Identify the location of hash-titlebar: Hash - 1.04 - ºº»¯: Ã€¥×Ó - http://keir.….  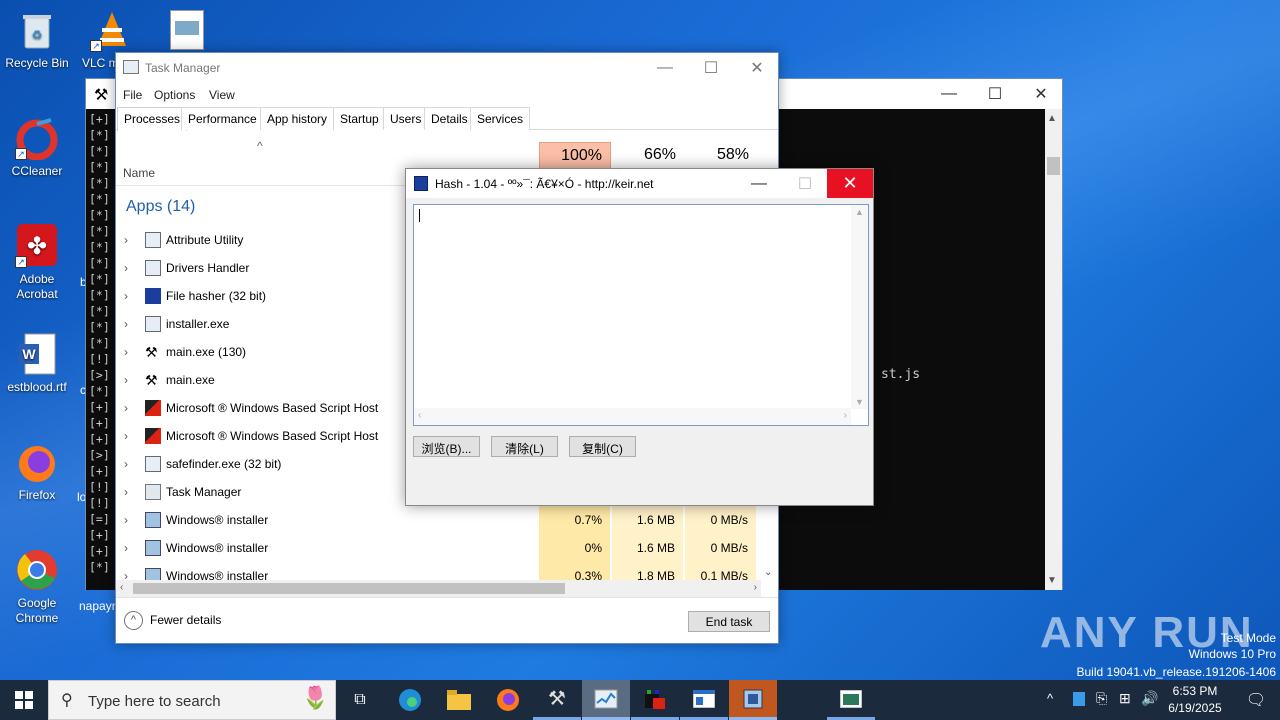
(639, 183).